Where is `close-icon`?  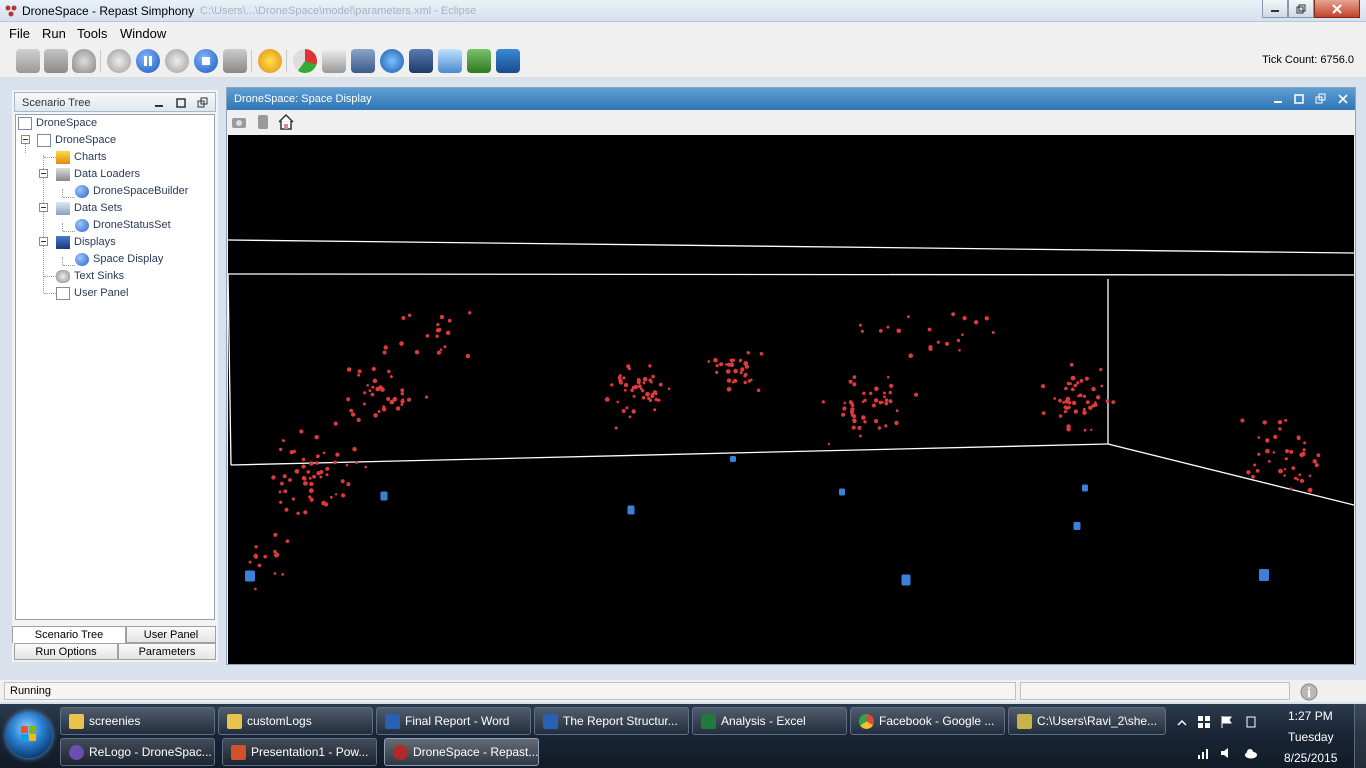
close-icon is located at coordinates (1343, 99).